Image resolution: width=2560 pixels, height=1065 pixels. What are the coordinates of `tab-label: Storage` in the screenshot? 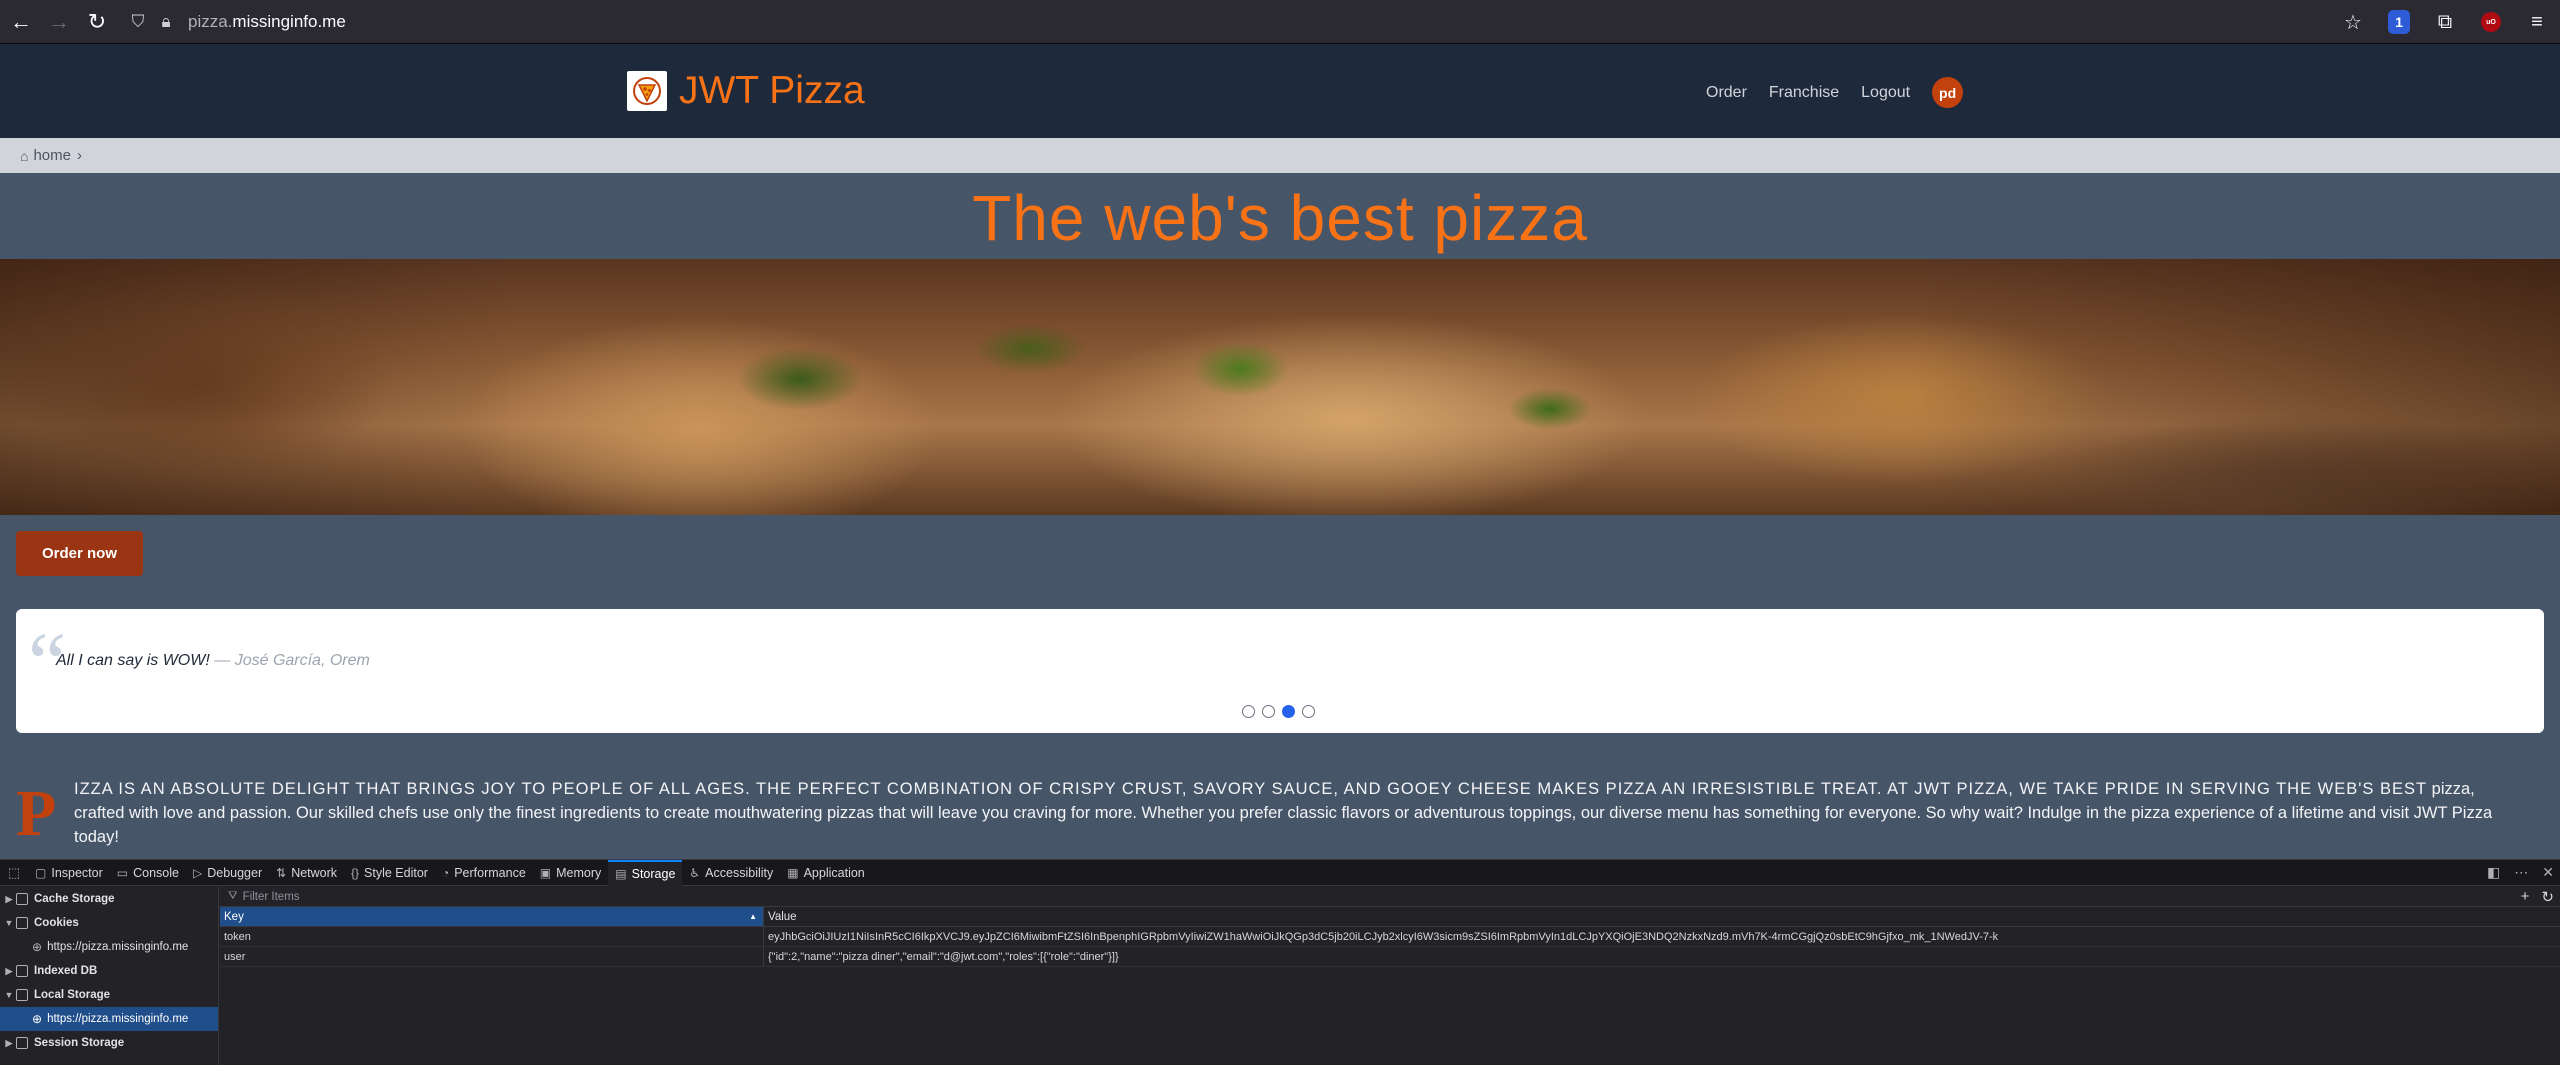 It's located at (653, 873).